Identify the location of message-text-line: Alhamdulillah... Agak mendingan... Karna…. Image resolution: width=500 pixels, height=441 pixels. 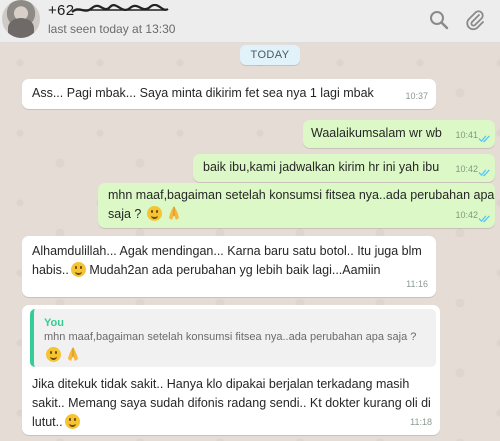
(227, 251).